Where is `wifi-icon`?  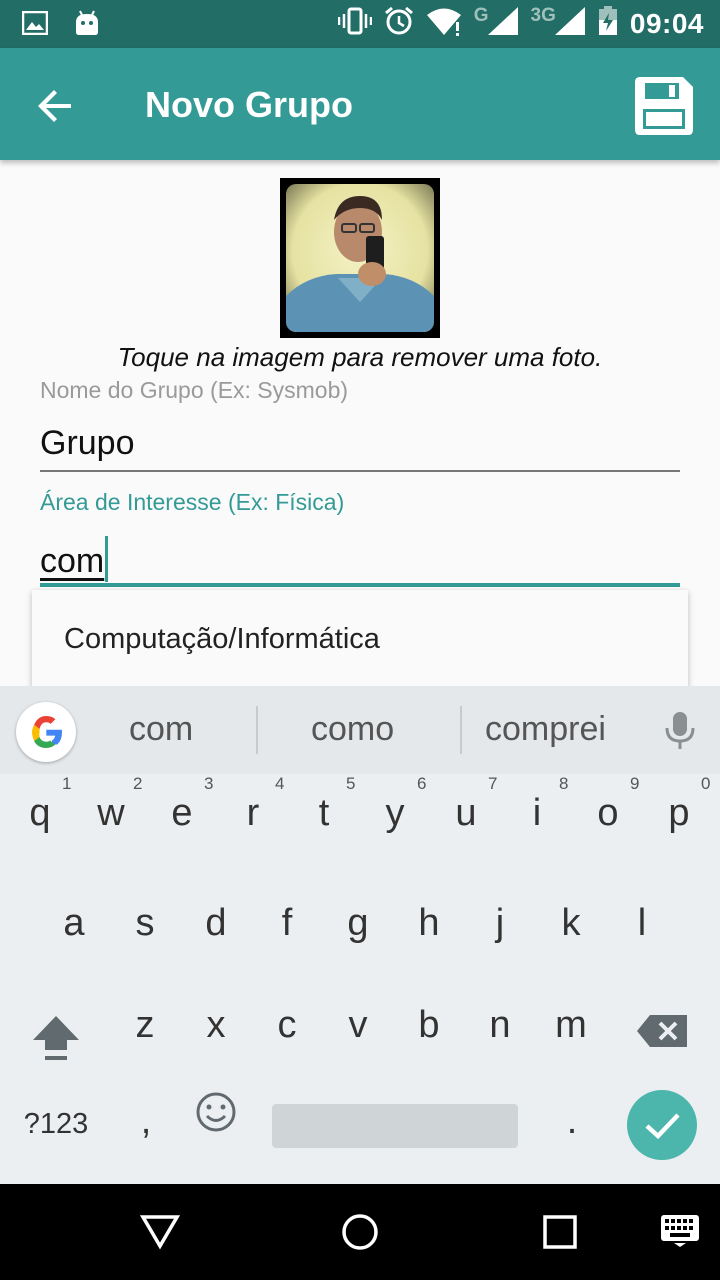 wifi-icon is located at coordinates (444, 23).